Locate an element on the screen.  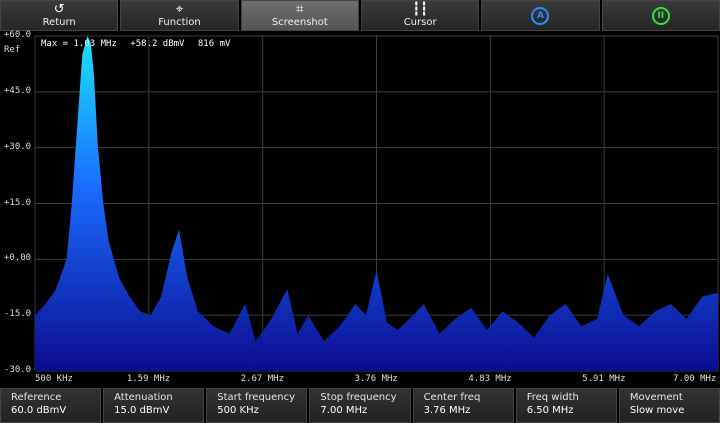
return-button: ↺ Return is located at coordinates (59, 15).